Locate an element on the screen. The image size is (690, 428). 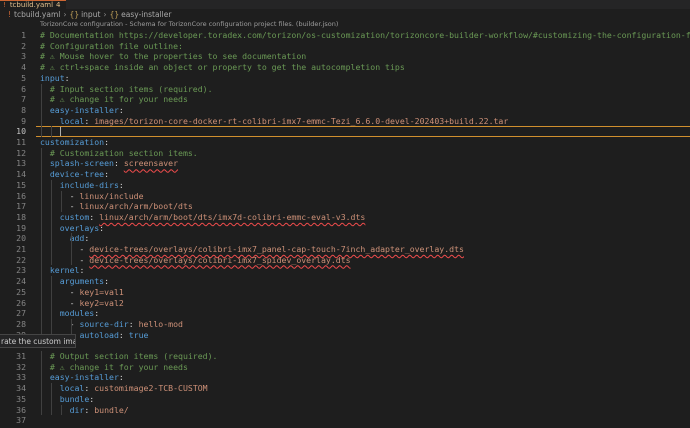
code-line: 7 # ⚠ change it for your needs is located at coordinates (345, 99).